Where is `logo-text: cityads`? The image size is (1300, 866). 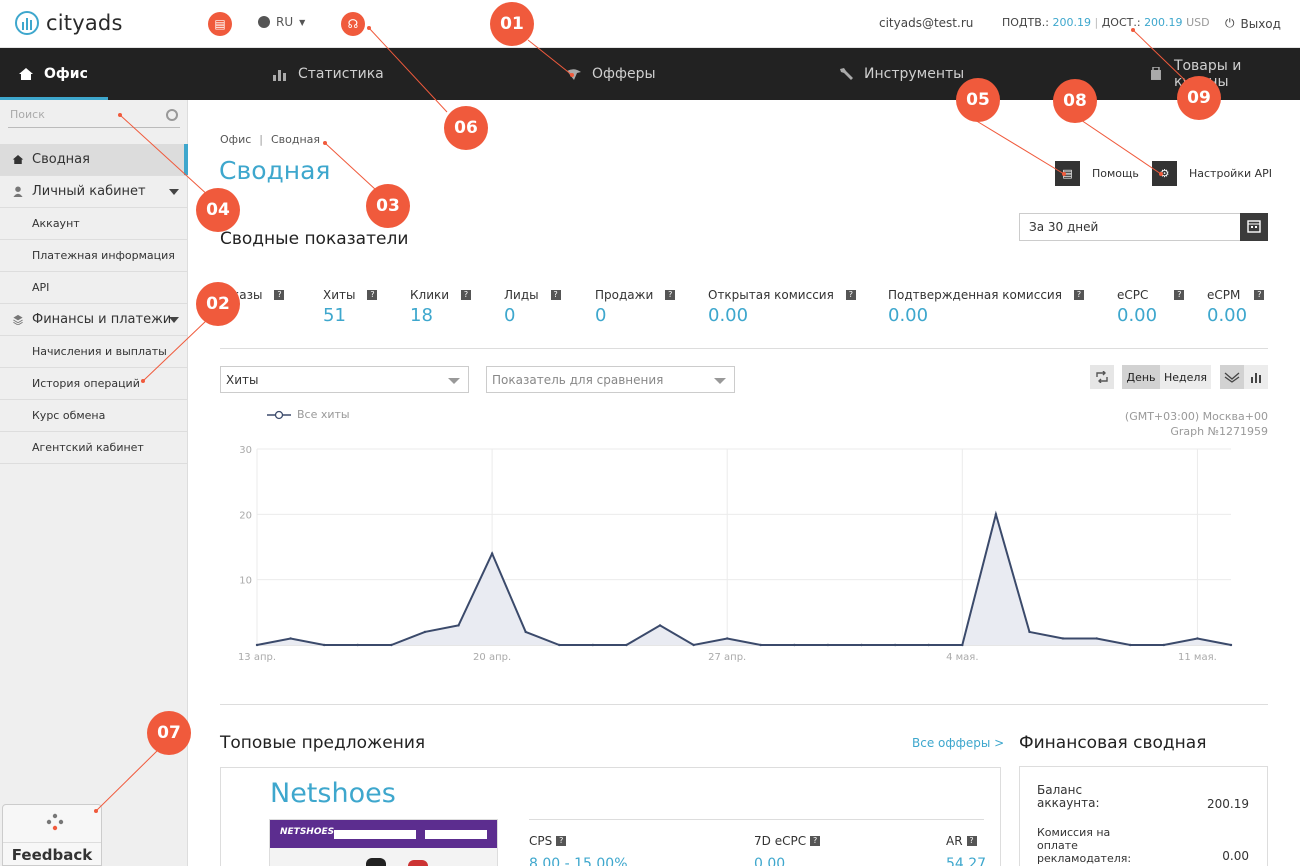
logo-text: cityads is located at coordinates (84, 23).